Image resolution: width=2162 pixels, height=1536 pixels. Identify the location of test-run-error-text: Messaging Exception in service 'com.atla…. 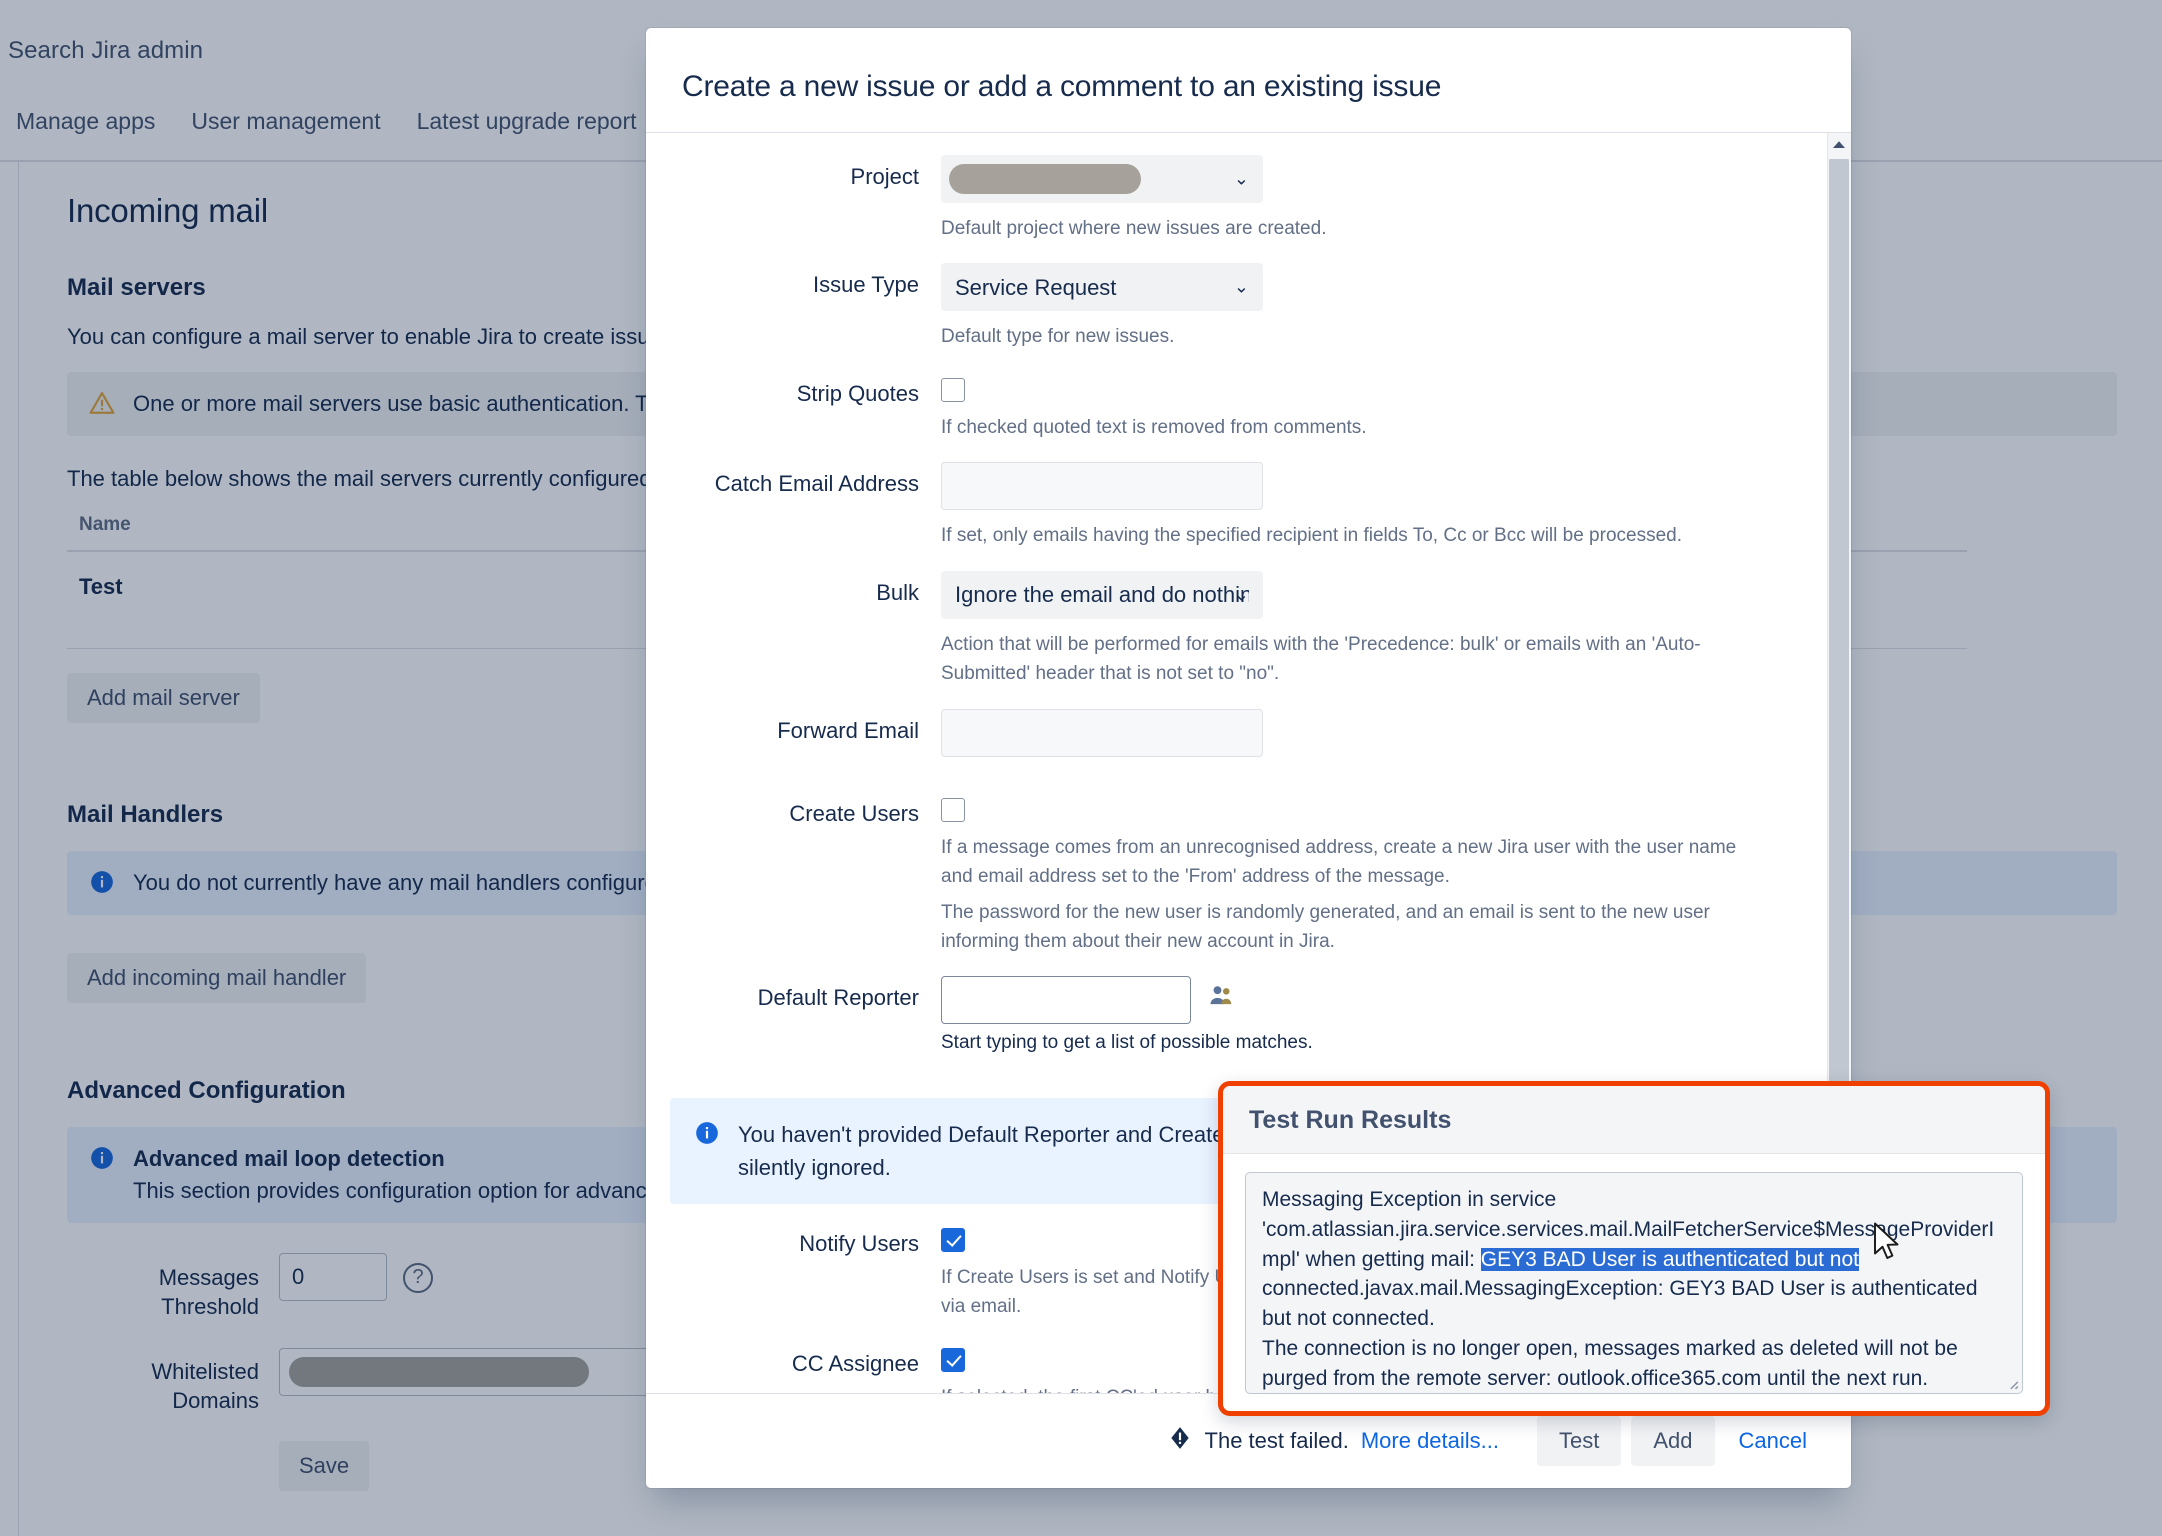
(1634, 1289).